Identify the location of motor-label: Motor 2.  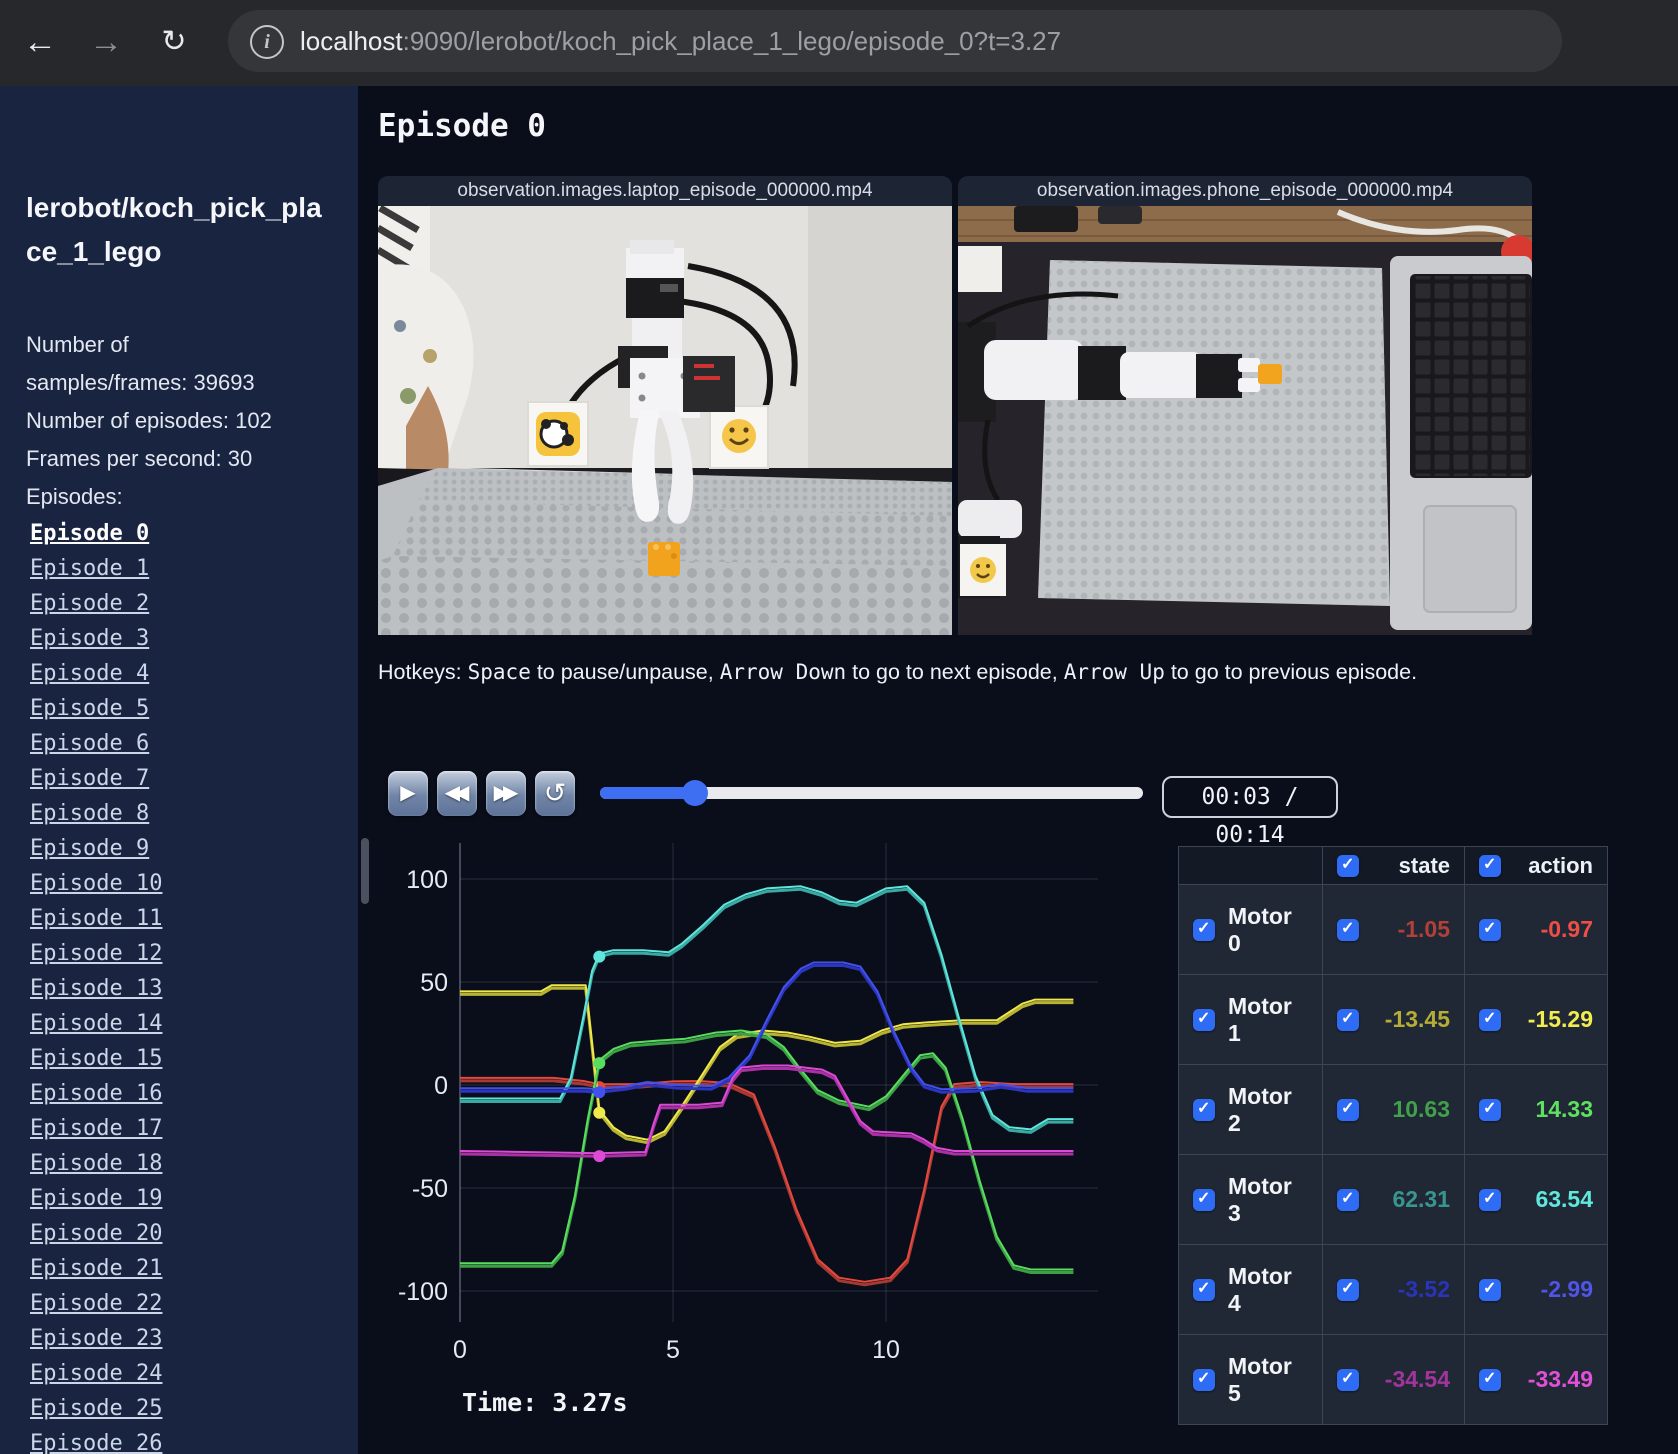
(1260, 1109).